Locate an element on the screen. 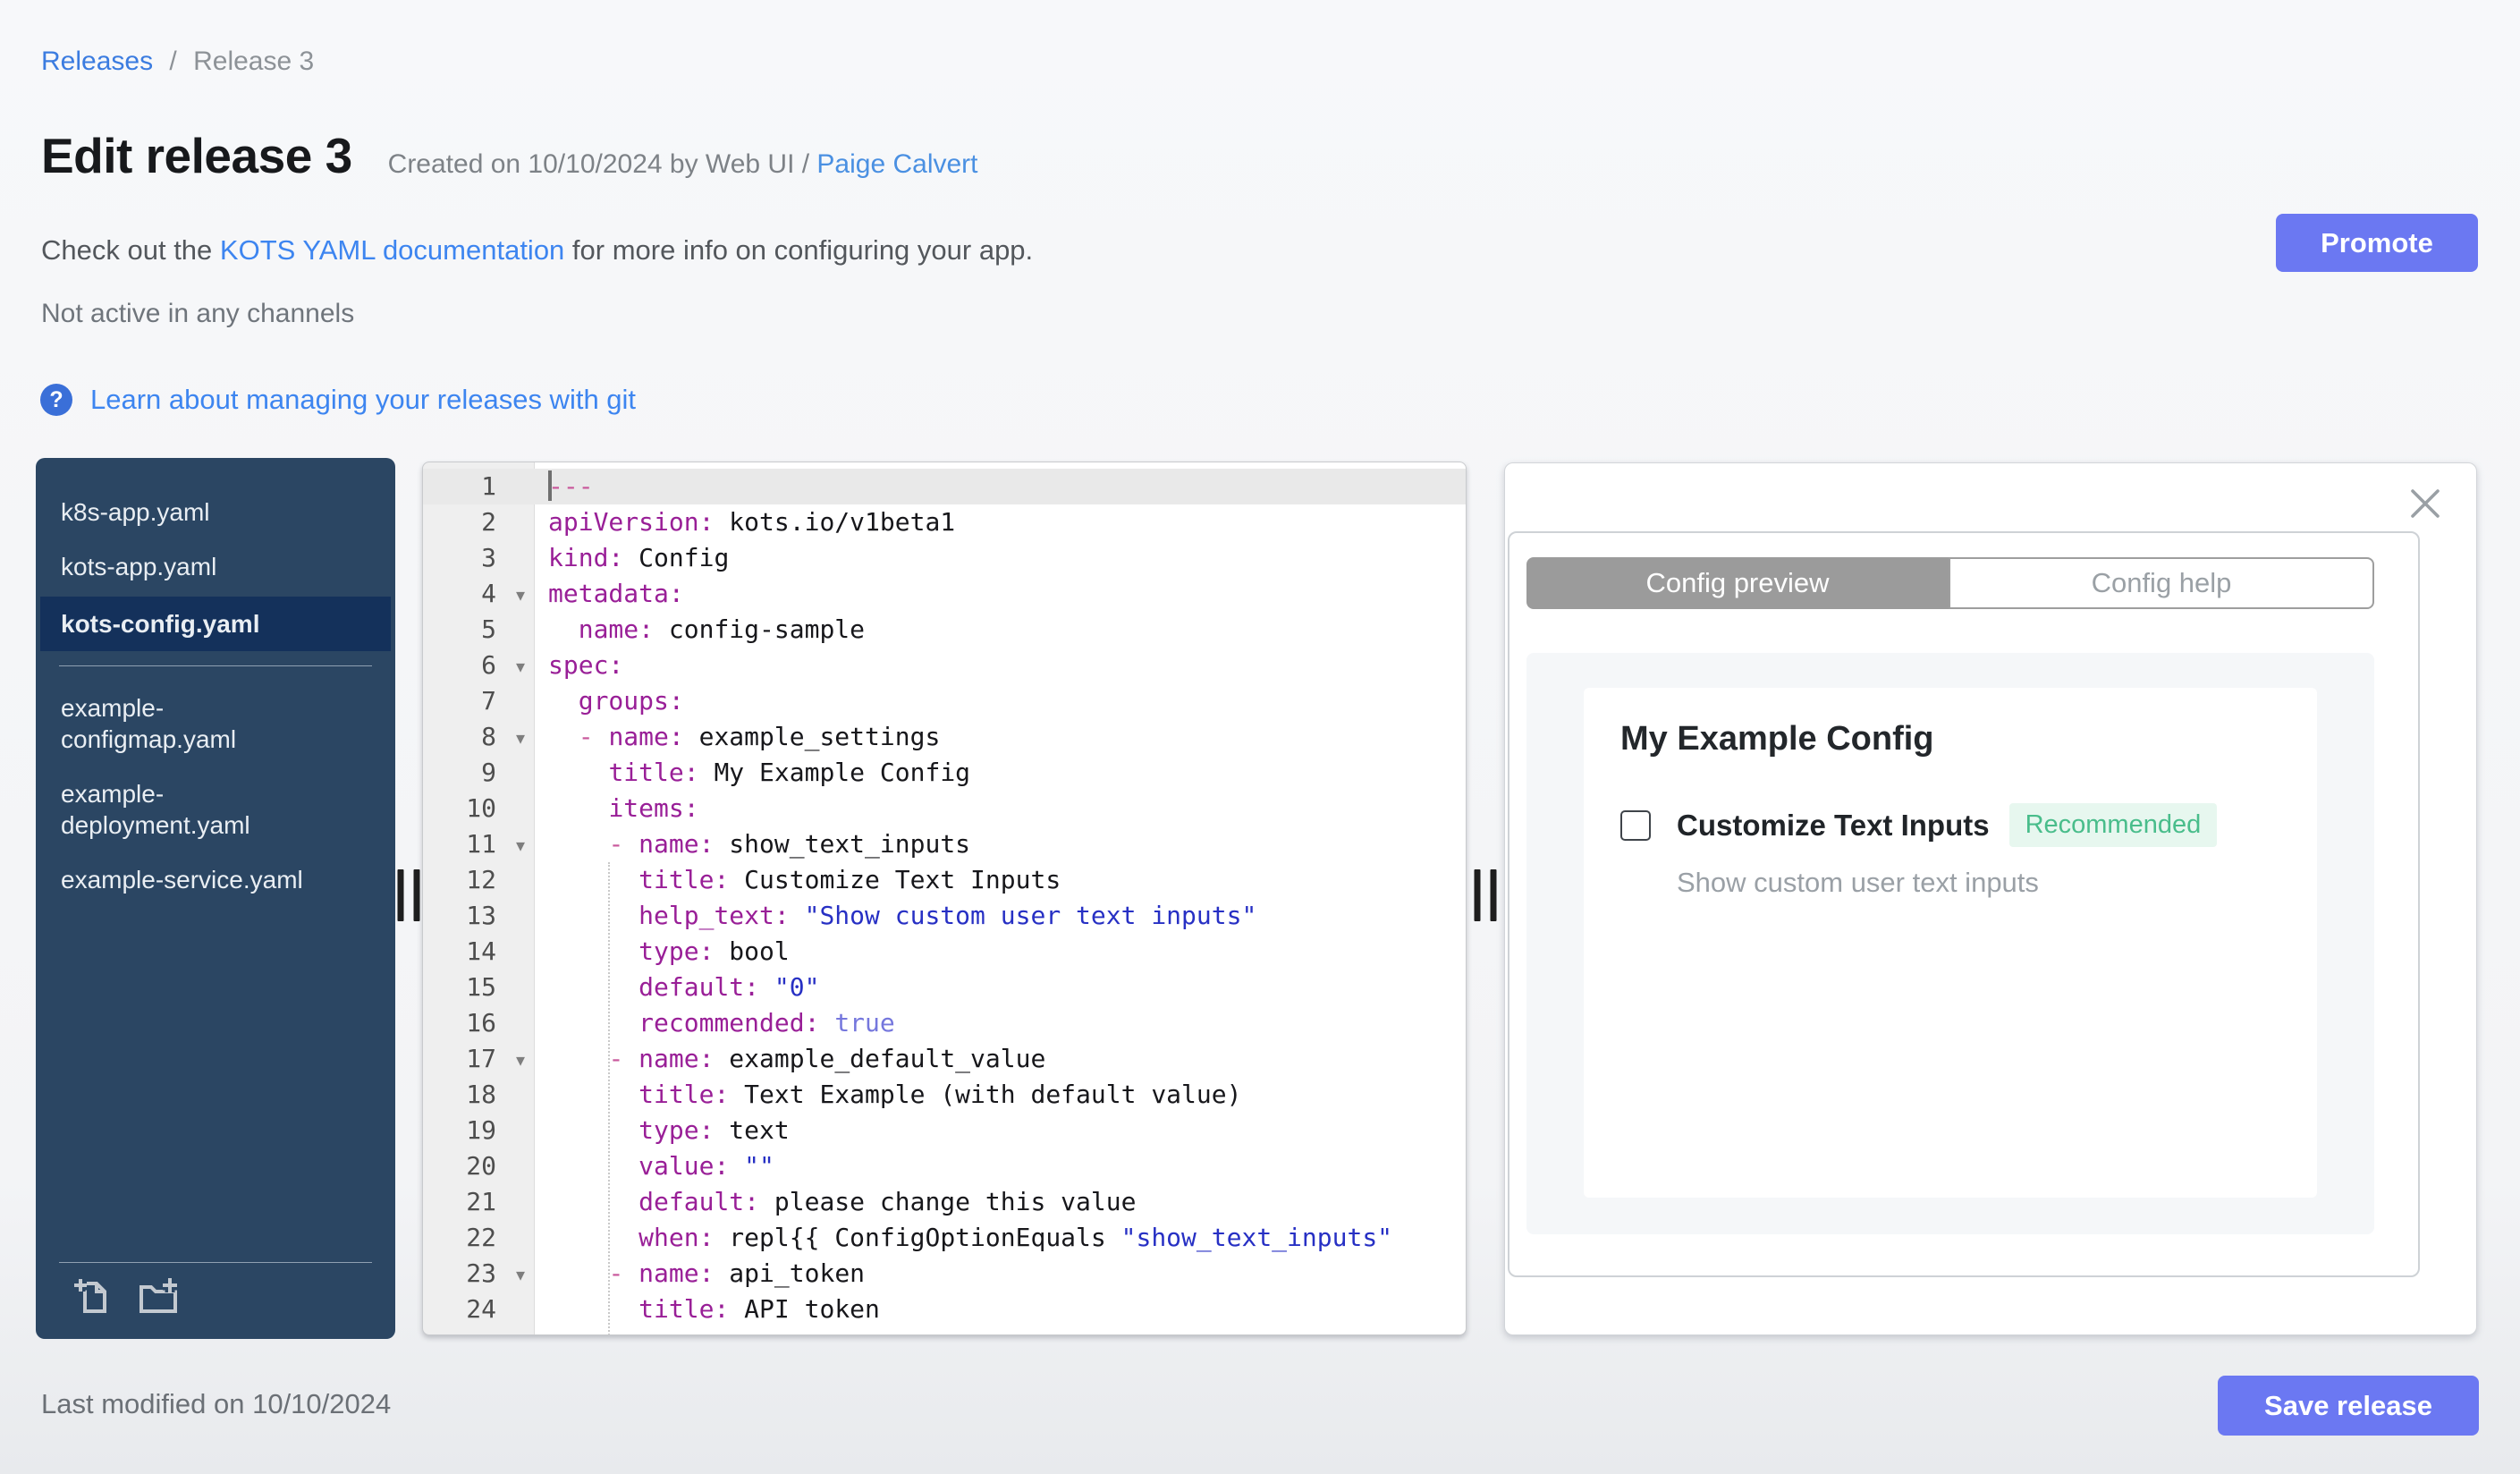 The image size is (2520, 1474). code-line-1: 1 --- is located at coordinates (944, 486).